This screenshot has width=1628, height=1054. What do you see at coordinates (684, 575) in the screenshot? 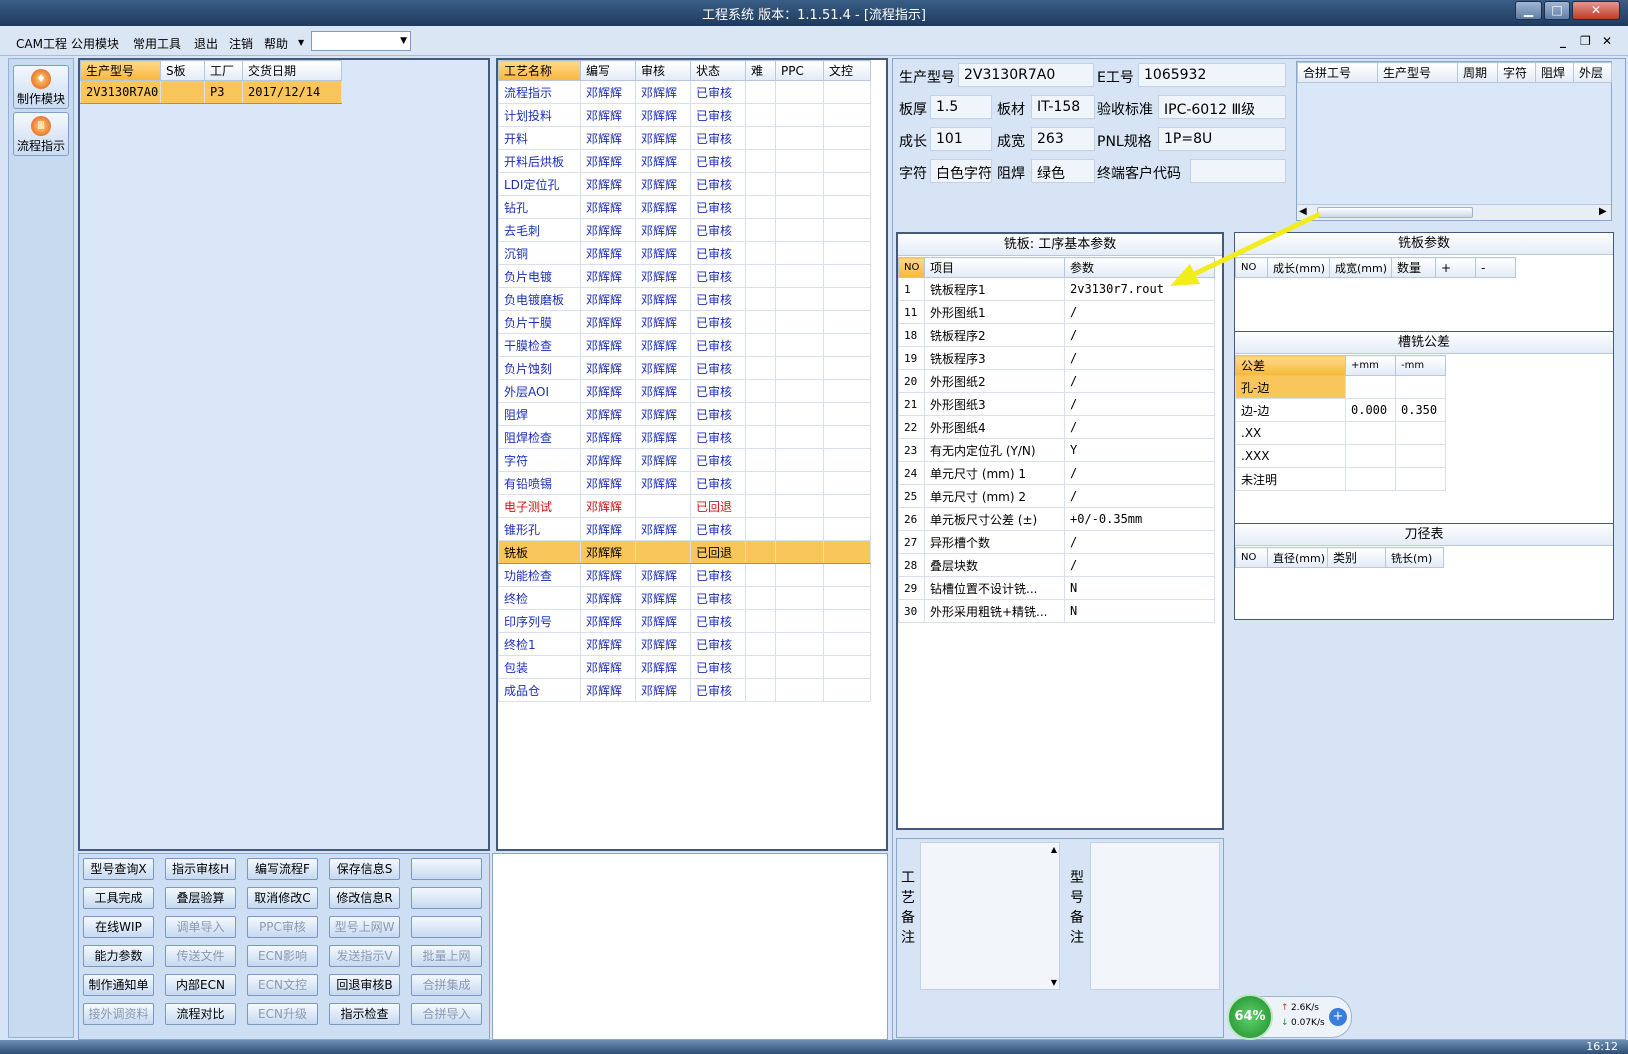
I see `table-row: 功能检查 邓辉辉 邓辉辉 已审核` at bounding box center [684, 575].